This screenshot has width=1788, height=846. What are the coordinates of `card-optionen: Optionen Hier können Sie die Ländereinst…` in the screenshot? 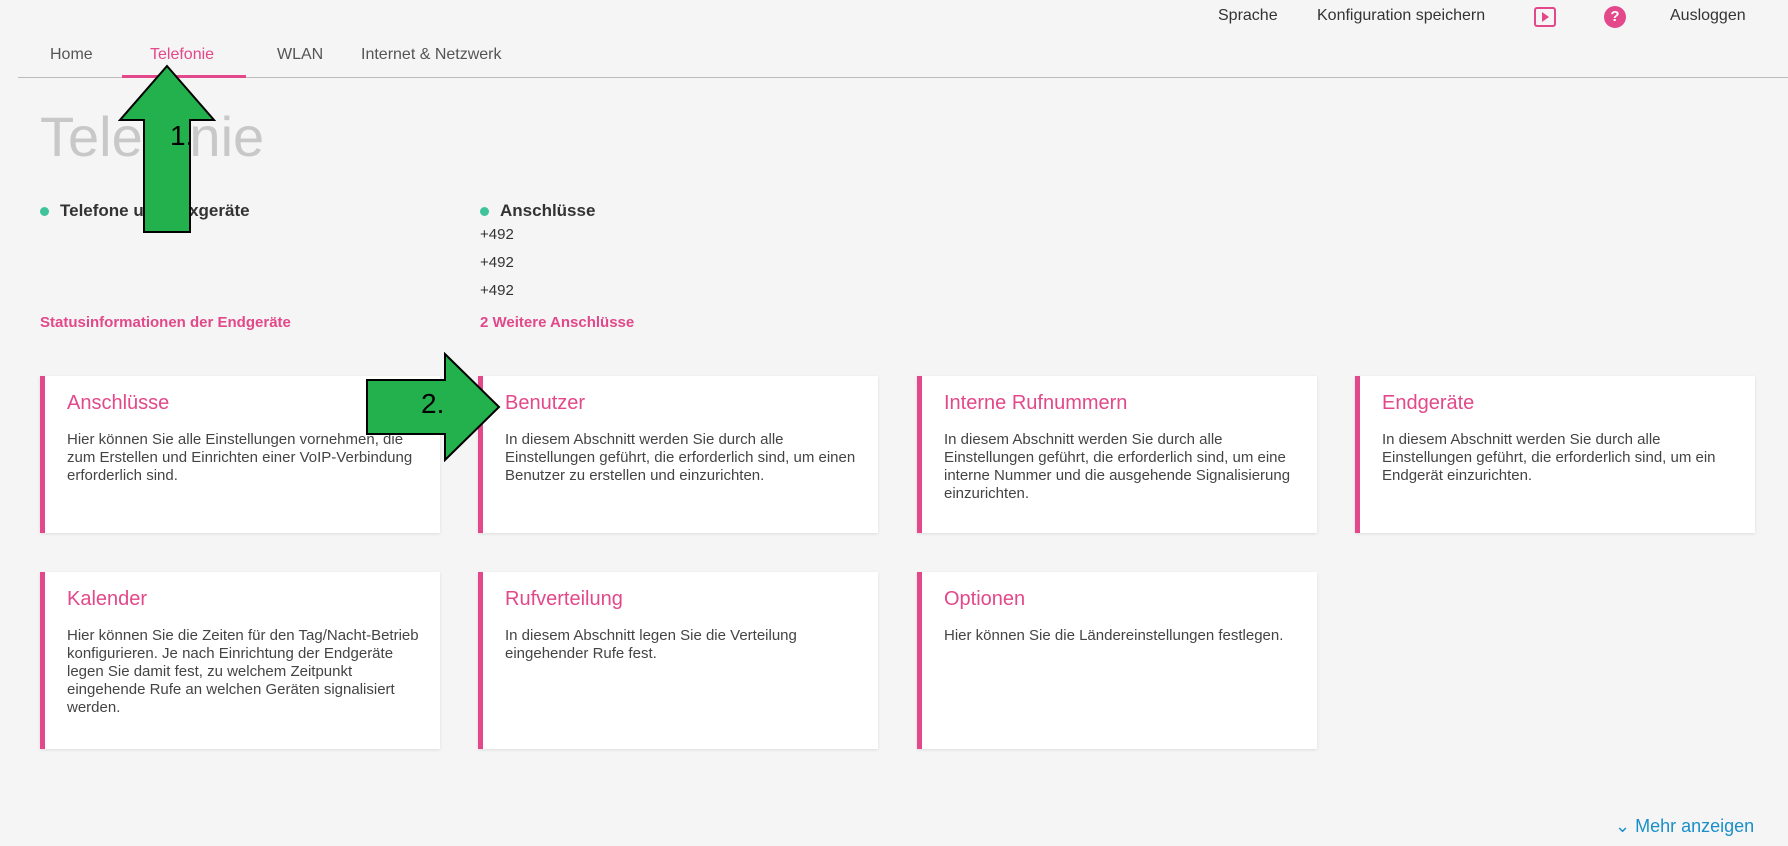 It's located at (1117, 660).